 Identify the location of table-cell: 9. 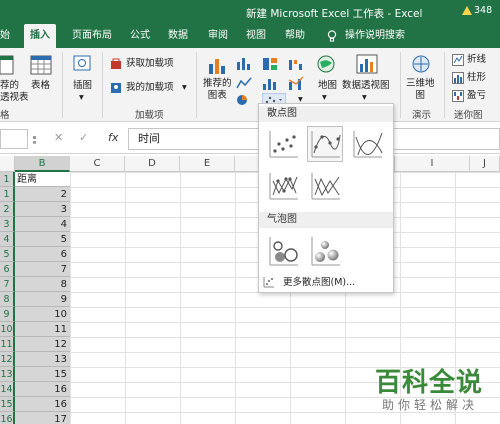
(42, 299).